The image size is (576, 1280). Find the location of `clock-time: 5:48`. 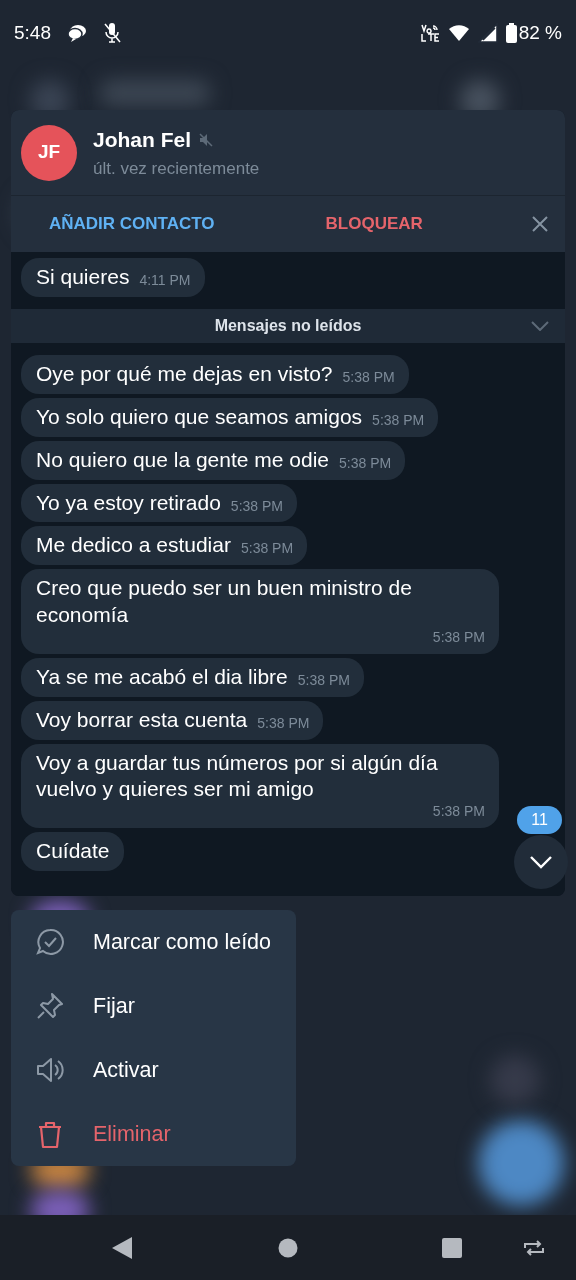

clock-time: 5:48 is located at coordinates (32, 32).